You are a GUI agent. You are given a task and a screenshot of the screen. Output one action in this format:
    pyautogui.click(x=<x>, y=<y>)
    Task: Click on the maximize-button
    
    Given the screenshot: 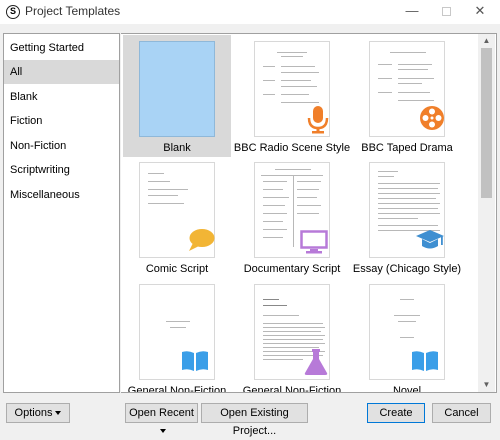 What is the action you would take?
    pyautogui.click(x=446, y=12)
    